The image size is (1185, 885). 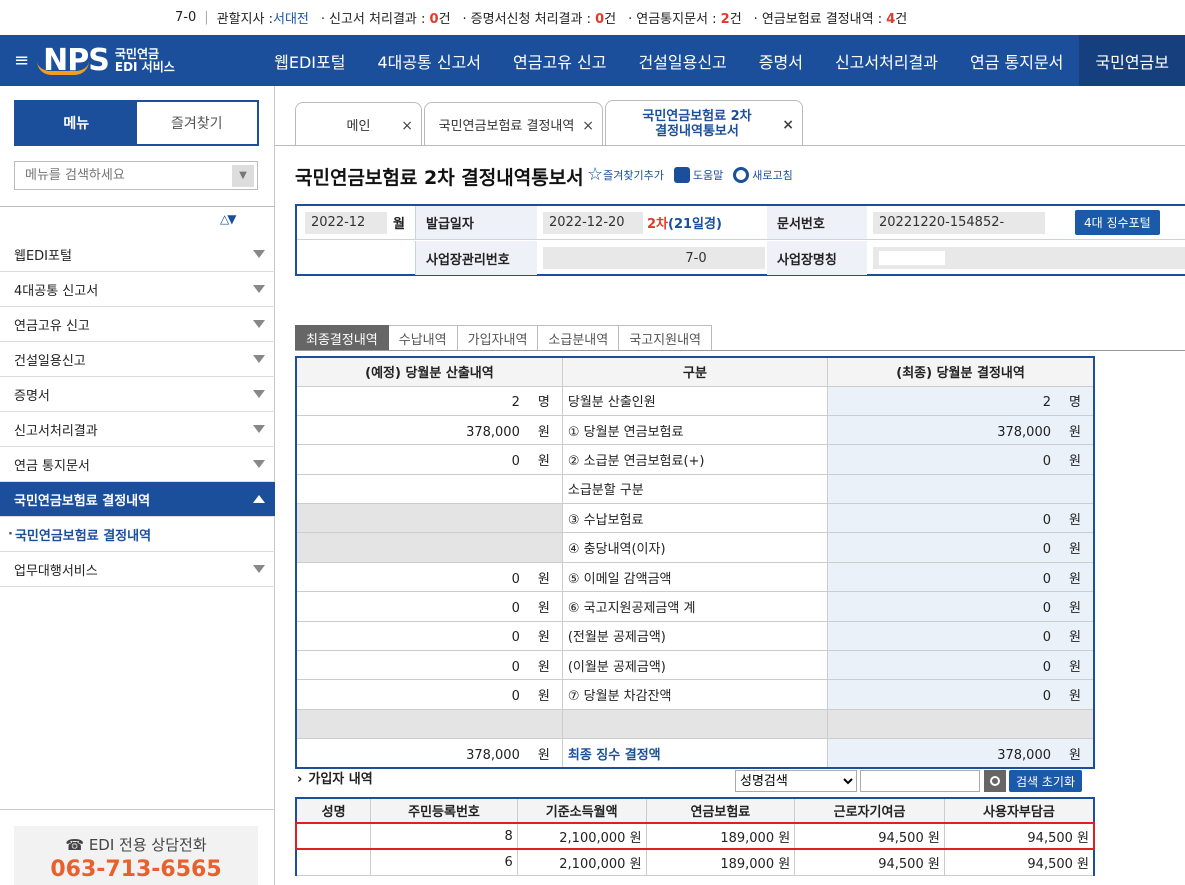 I want to click on category-label: 소급분할 구분, so click(x=695, y=489).